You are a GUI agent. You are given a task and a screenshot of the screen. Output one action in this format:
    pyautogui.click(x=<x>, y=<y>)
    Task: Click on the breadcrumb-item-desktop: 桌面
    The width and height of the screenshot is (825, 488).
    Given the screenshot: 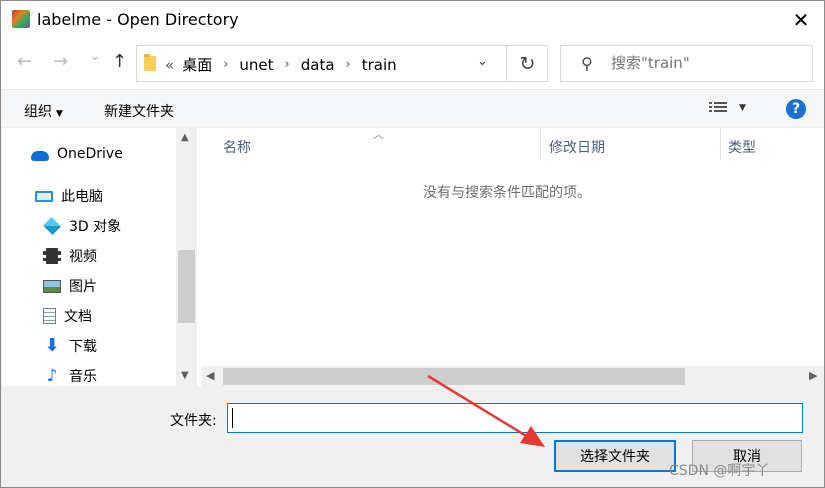 What is the action you would take?
    pyautogui.click(x=197, y=64)
    